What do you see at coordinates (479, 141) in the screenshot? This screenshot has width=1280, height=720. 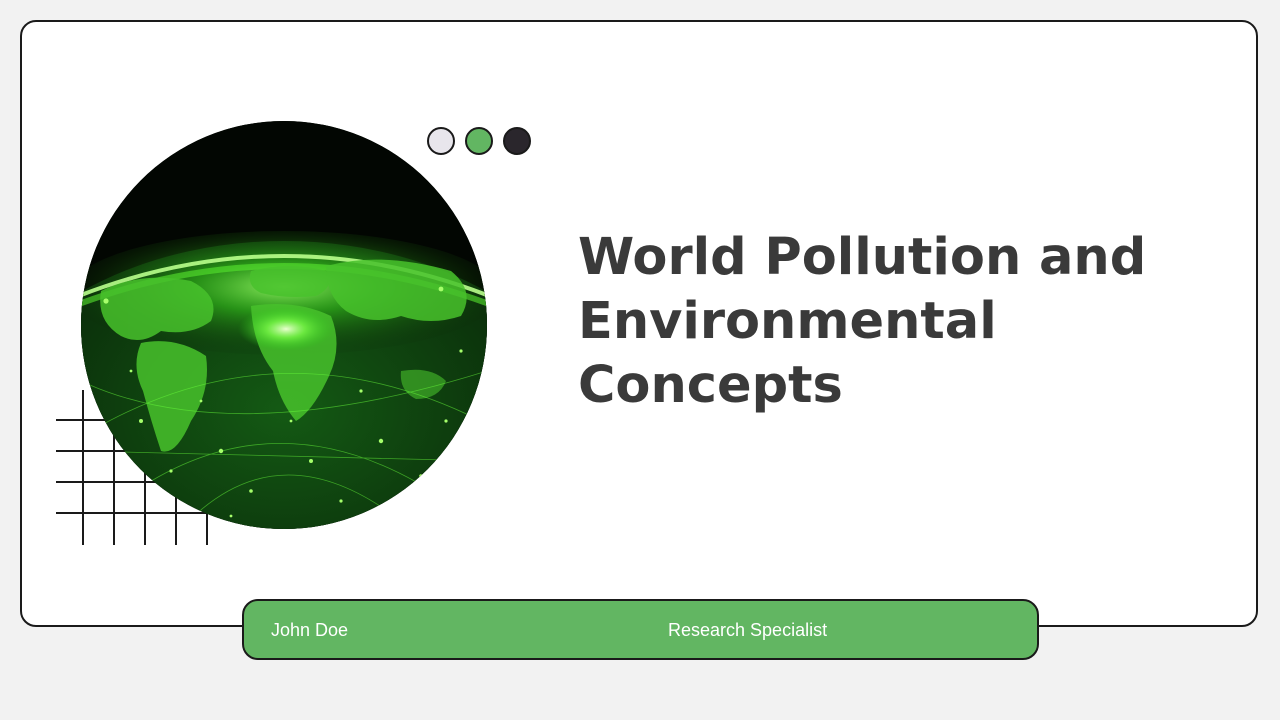 I see `green-dot` at bounding box center [479, 141].